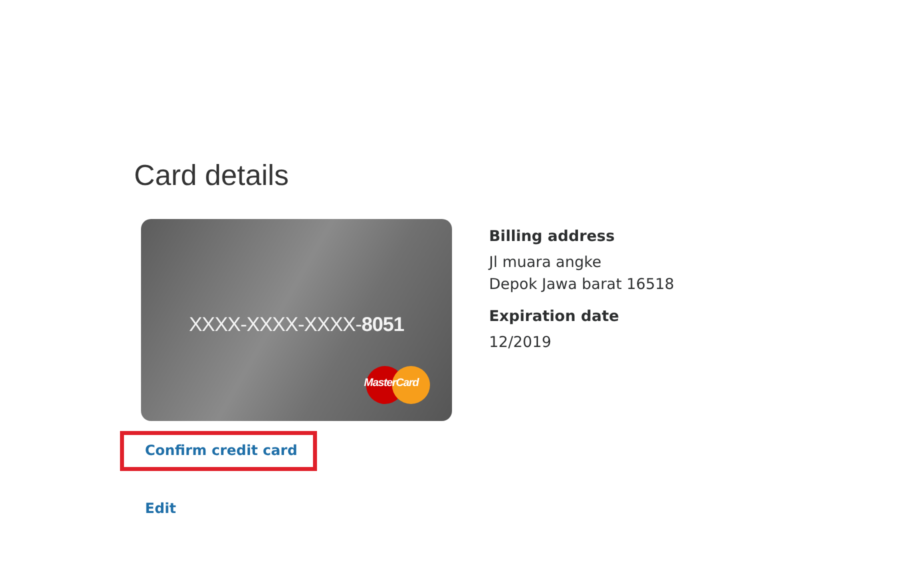 Image resolution: width=917 pixels, height=567 pixels. I want to click on detail-label: Billing address, so click(552, 236).